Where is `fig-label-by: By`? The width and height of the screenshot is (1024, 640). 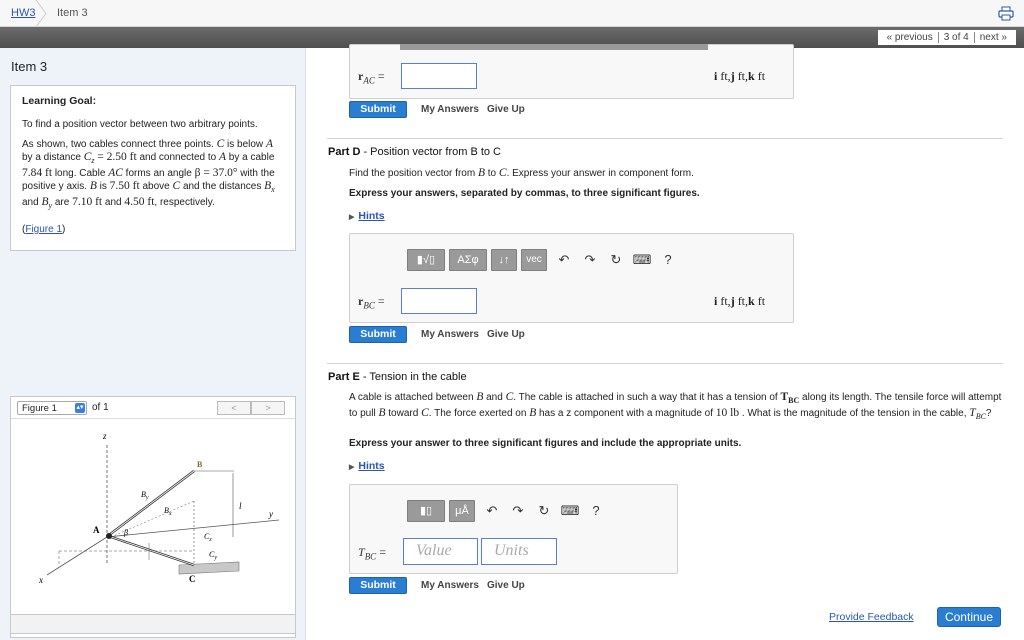
fig-label-by: By is located at coordinates (145, 495).